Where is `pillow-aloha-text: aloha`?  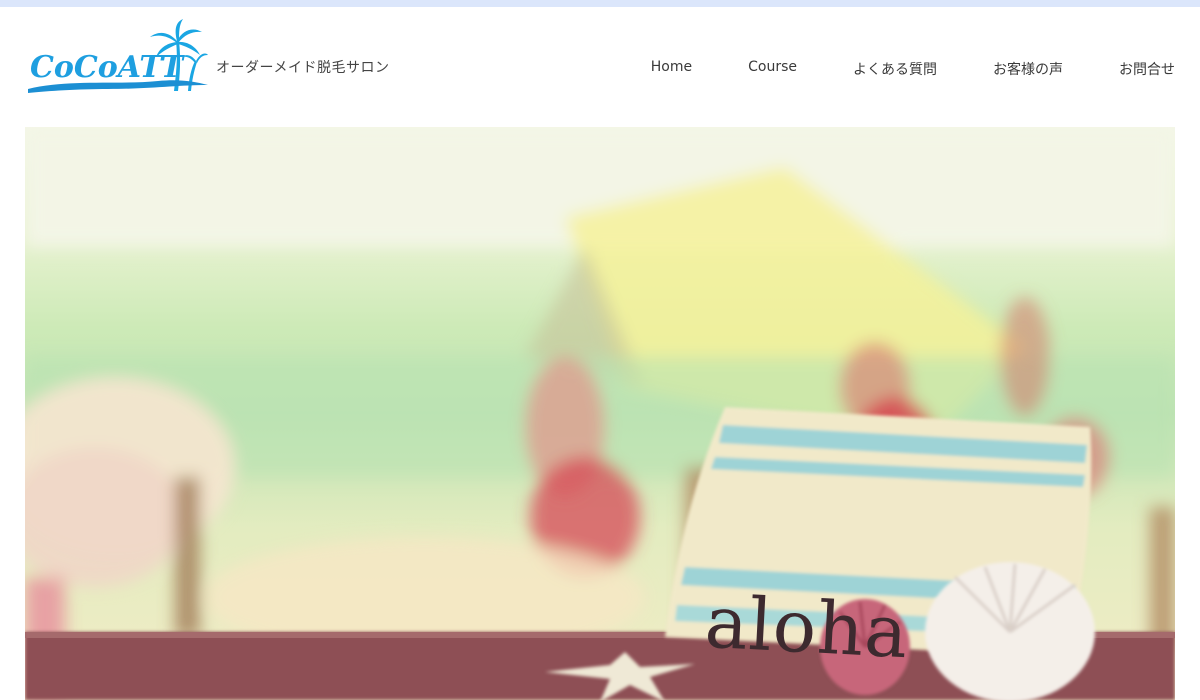
pillow-aloha-text: aloha is located at coordinates (806, 627).